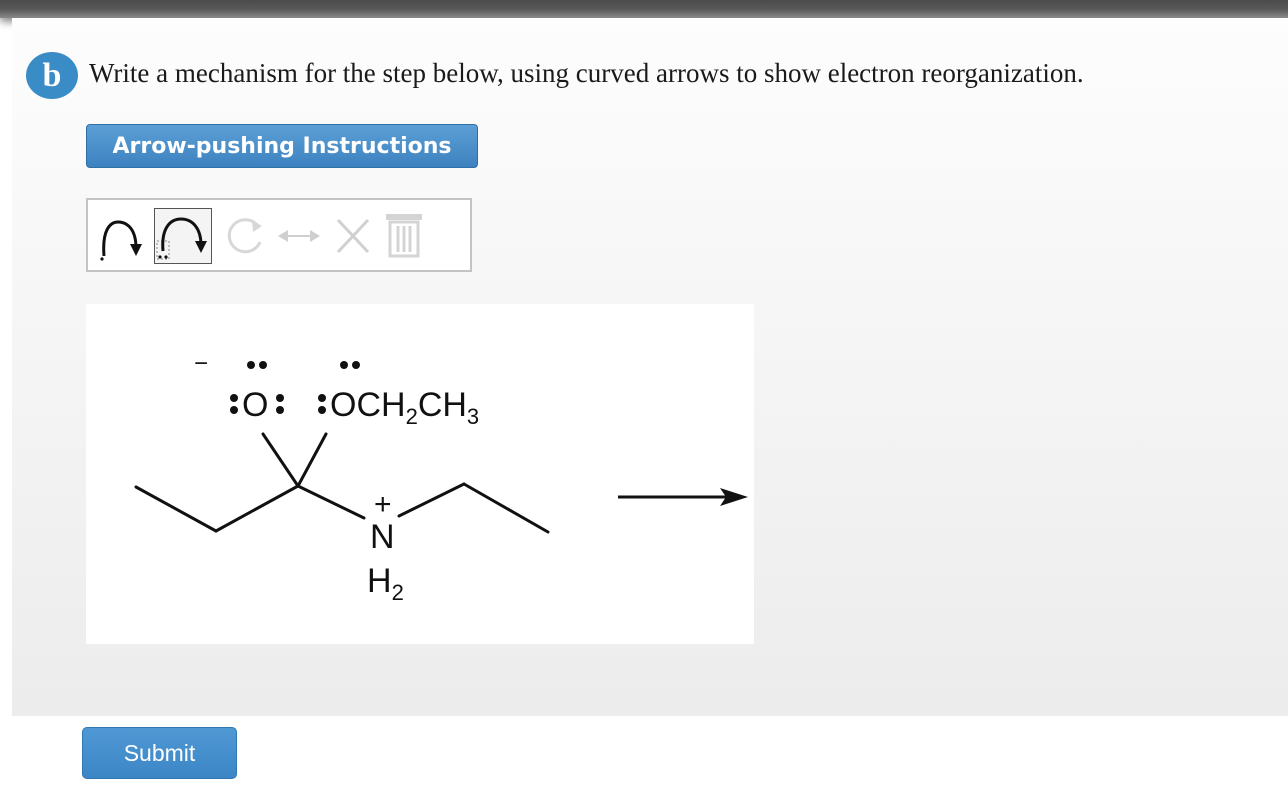 This screenshot has width=1288, height=794. Describe the element at coordinates (282, 146) in the screenshot. I see `arrow-pushing-instructions-button: Arrow-pushing Instructions` at that location.